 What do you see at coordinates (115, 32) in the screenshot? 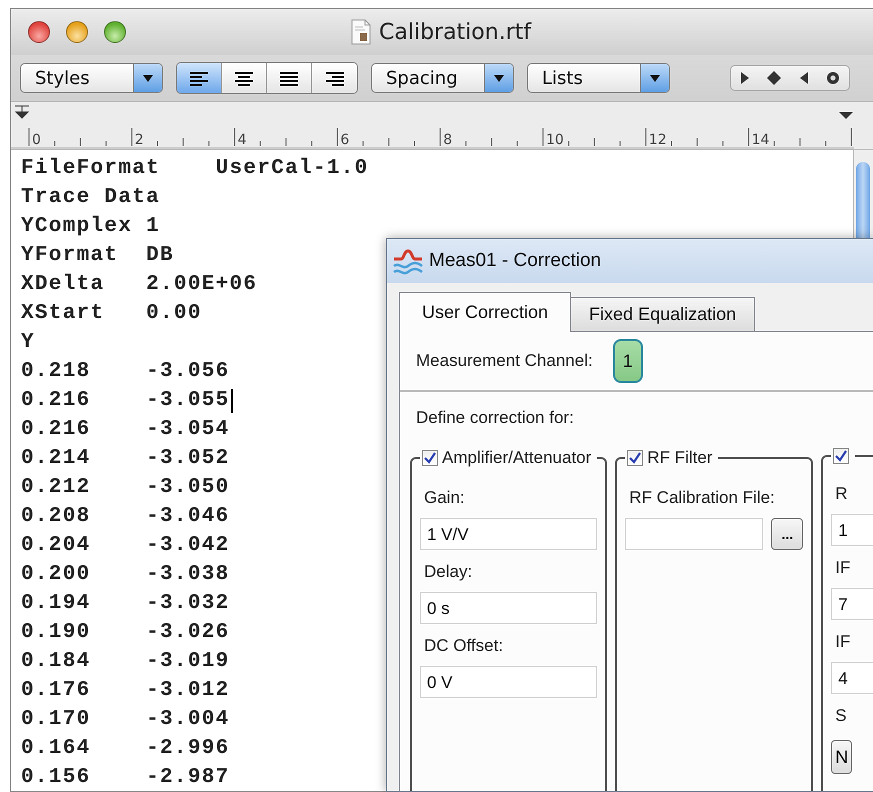
I see `zoom-button` at bounding box center [115, 32].